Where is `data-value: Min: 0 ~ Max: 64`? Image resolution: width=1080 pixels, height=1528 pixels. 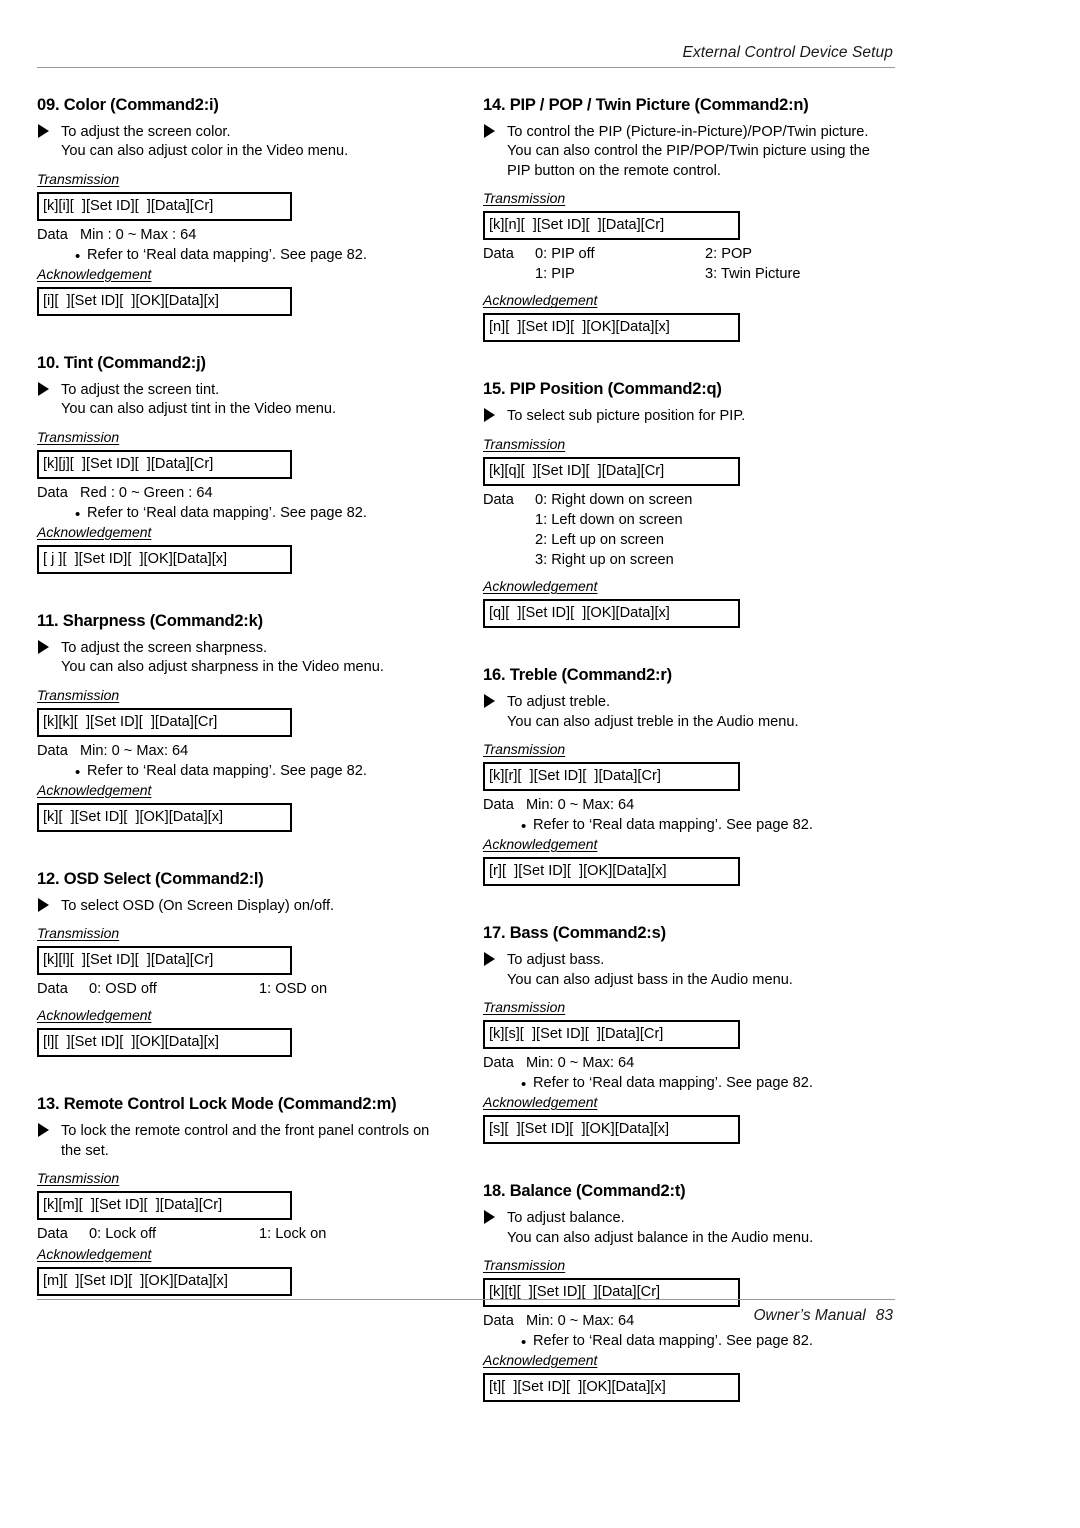 data-value: Min: 0 ~ Max: 64 is located at coordinates (580, 805).